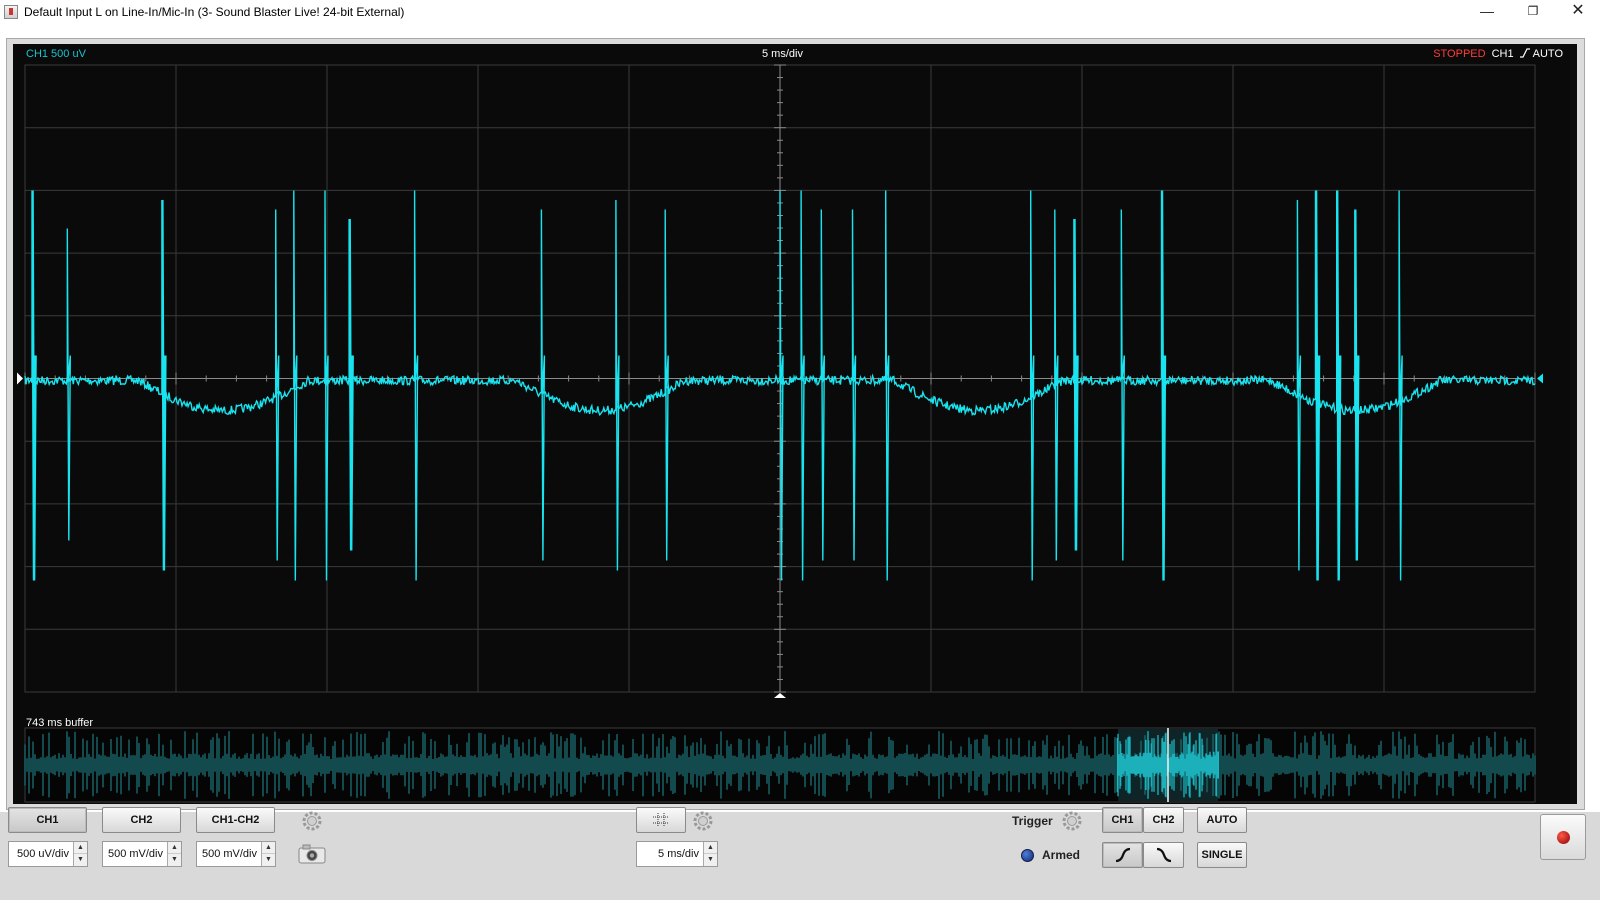 Image resolution: width=1600 pixels, height=900 pixels. I want to click on trigger-settings-gear-icon, so click(1072, 821).